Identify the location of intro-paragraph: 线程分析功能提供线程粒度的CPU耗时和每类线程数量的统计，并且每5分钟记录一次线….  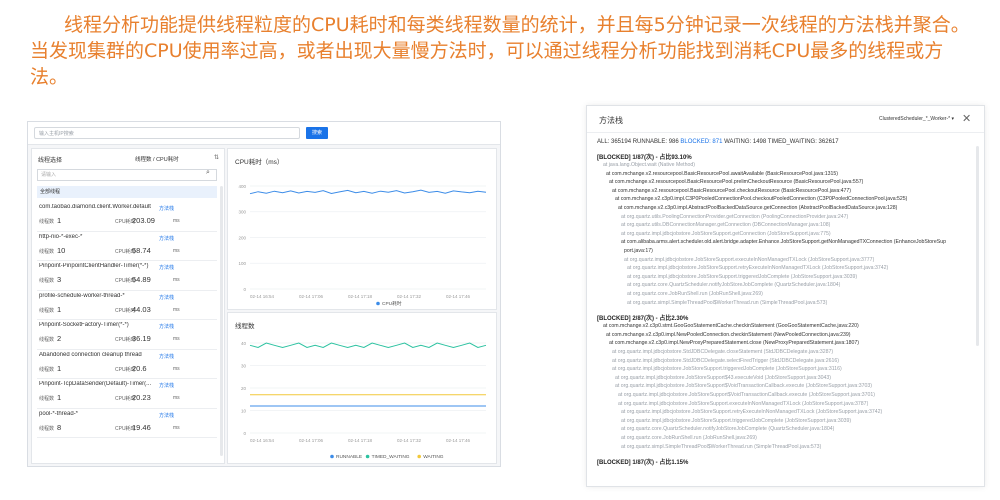
(500, 51).